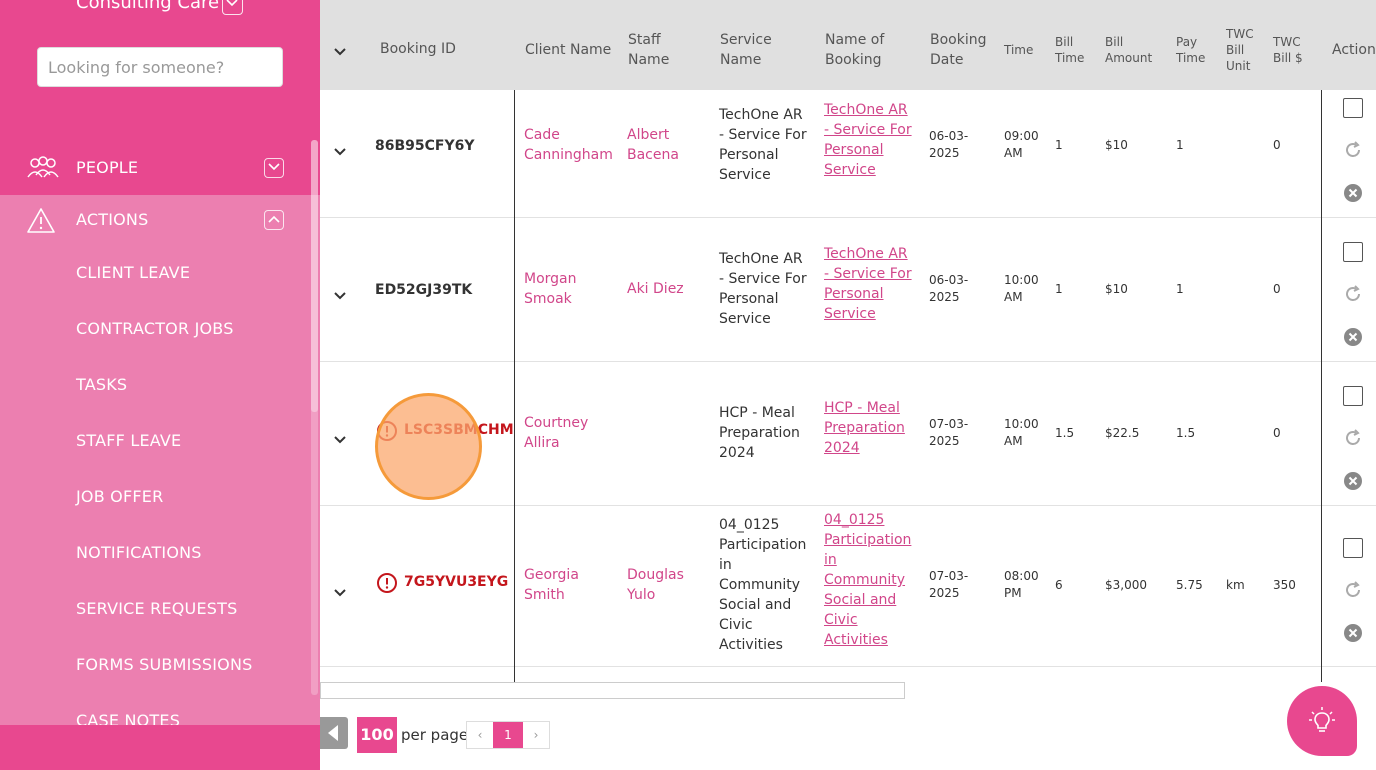 This screenshot has height=770, width=1376. I want to click on staff-name-cell: Aki Diez, so click(667, 289).